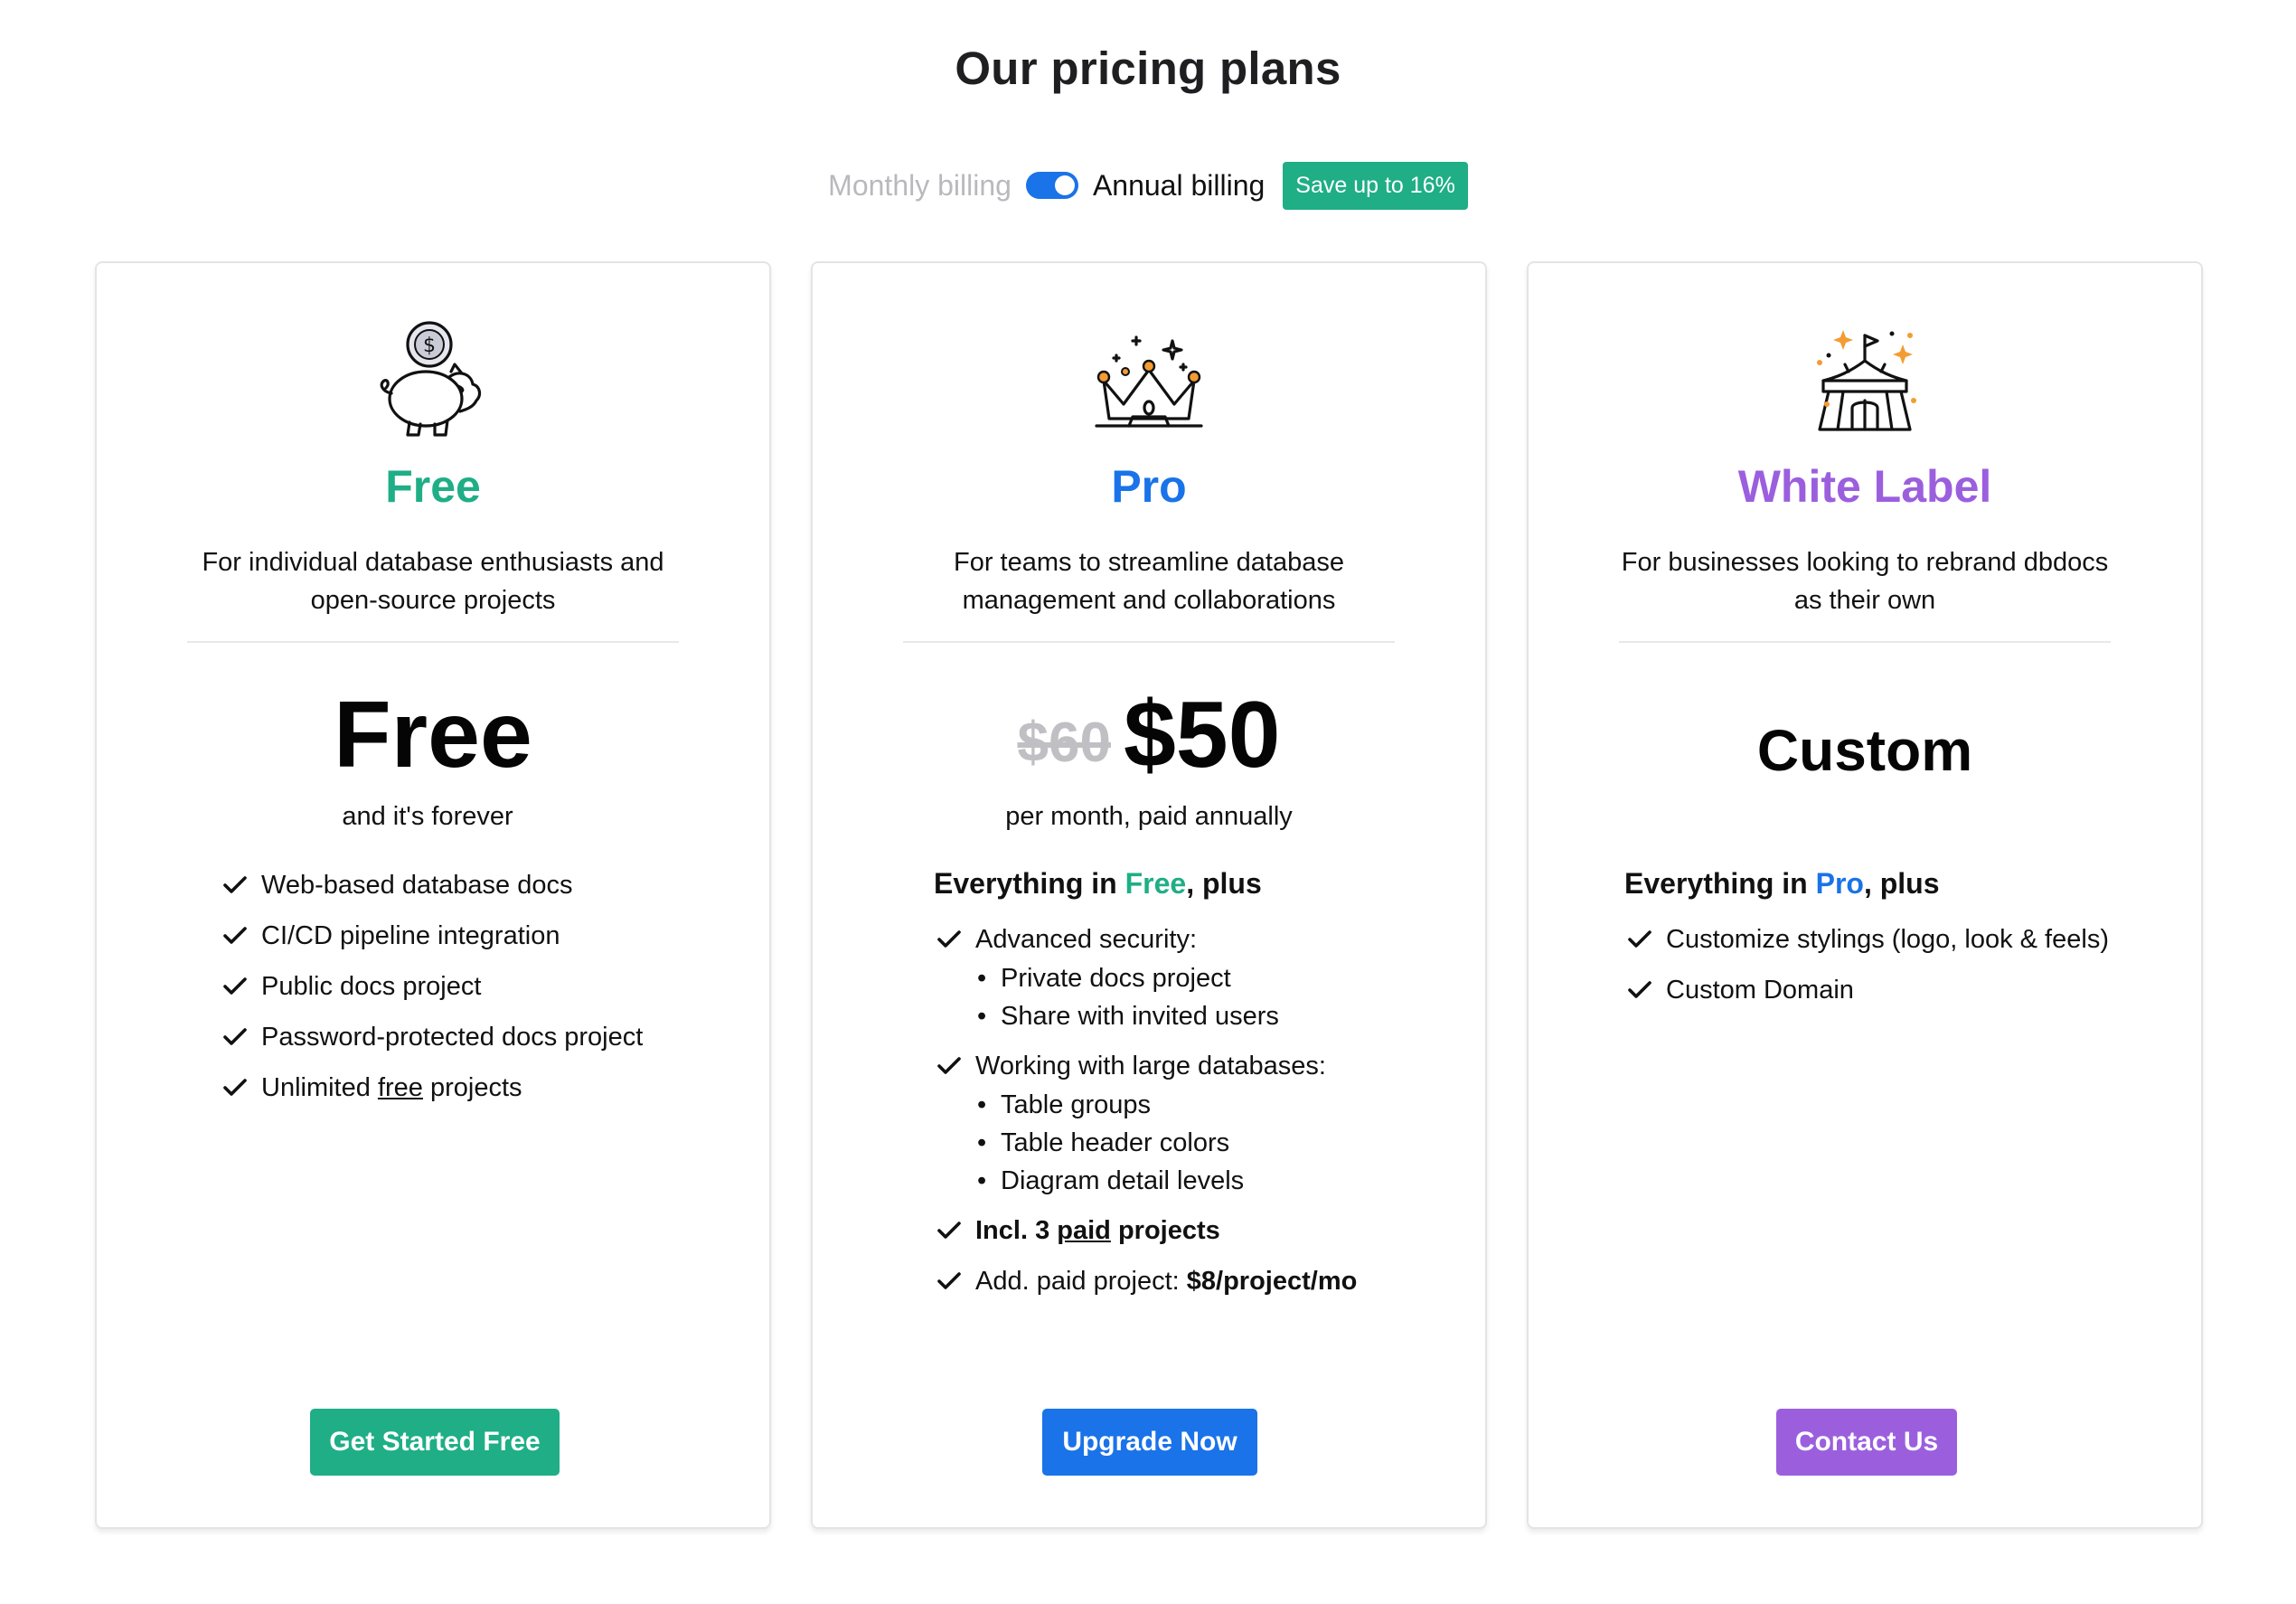  What do you see at coordinates (433, 735) in the screenshot?
I see `price-free: Free` at bounding box center [433, 735].